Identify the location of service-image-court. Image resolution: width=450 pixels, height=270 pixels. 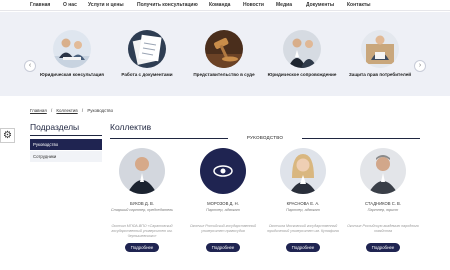
(224, 49).